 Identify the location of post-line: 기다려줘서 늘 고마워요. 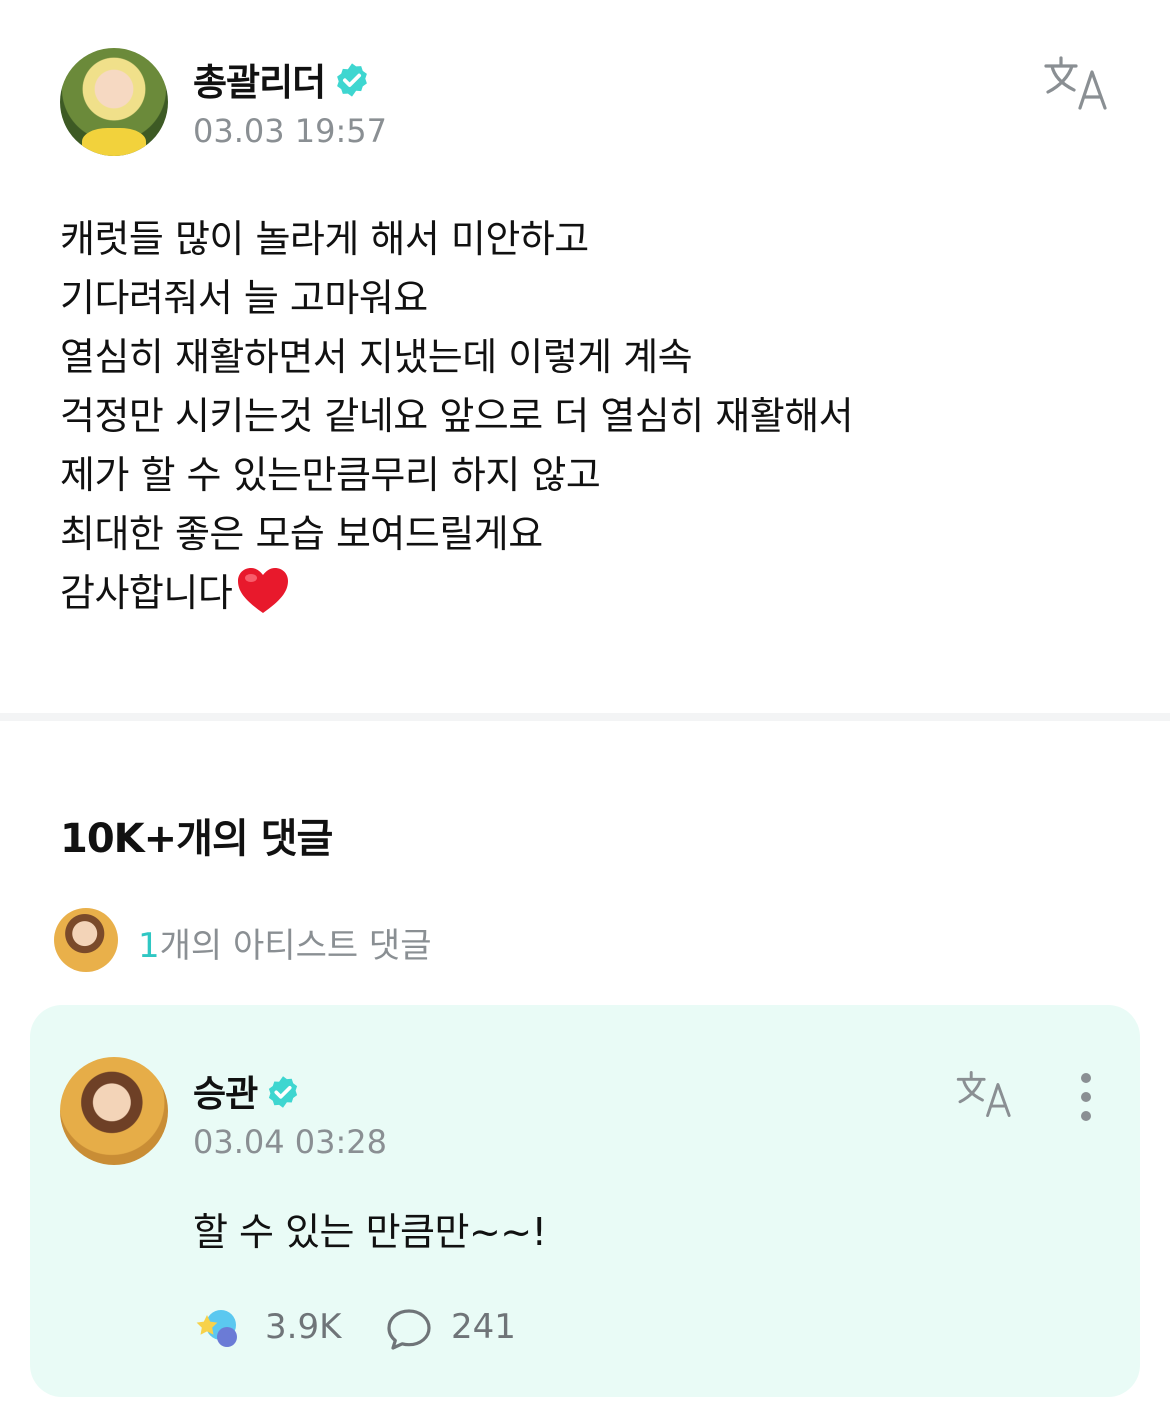
(244, 298).